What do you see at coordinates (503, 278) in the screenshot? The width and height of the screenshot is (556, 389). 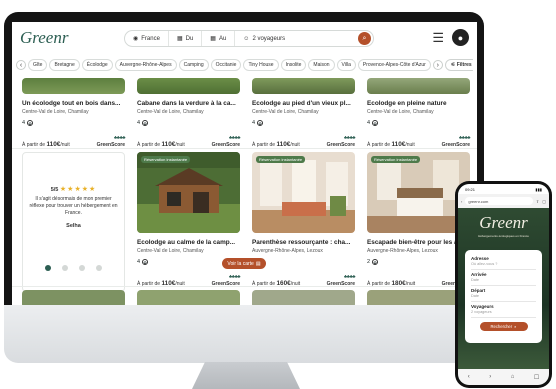 I see `arrival-field: Arrivée Date` at bounding box center [503, 278].